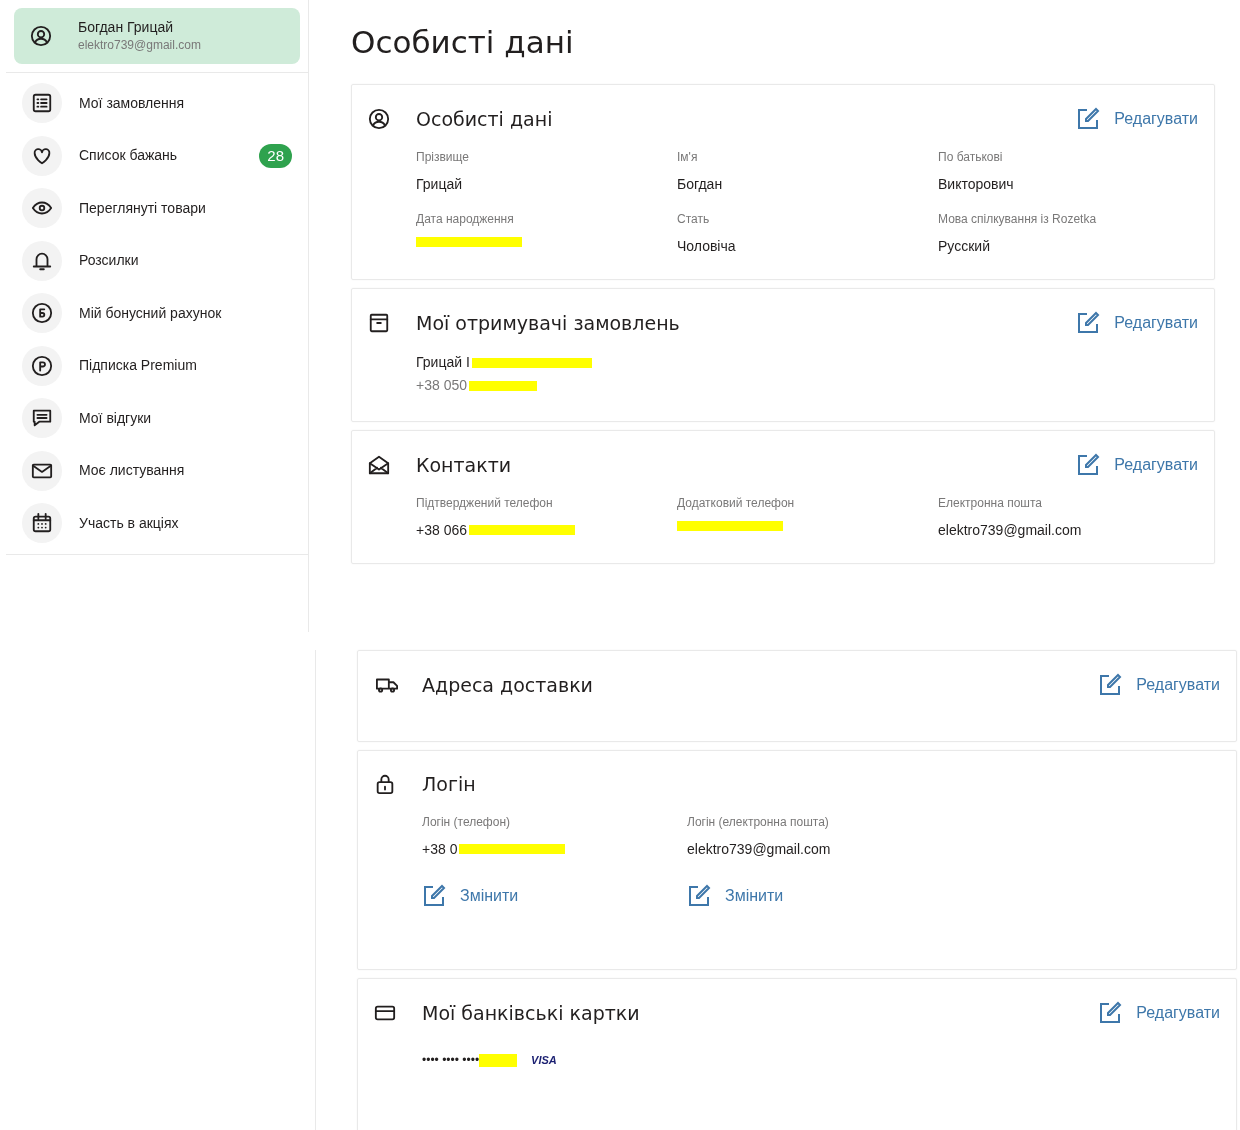  Describe the element at coordinates (42, 313) in the screenshot. I see `bonus-coin-icon` at that location.